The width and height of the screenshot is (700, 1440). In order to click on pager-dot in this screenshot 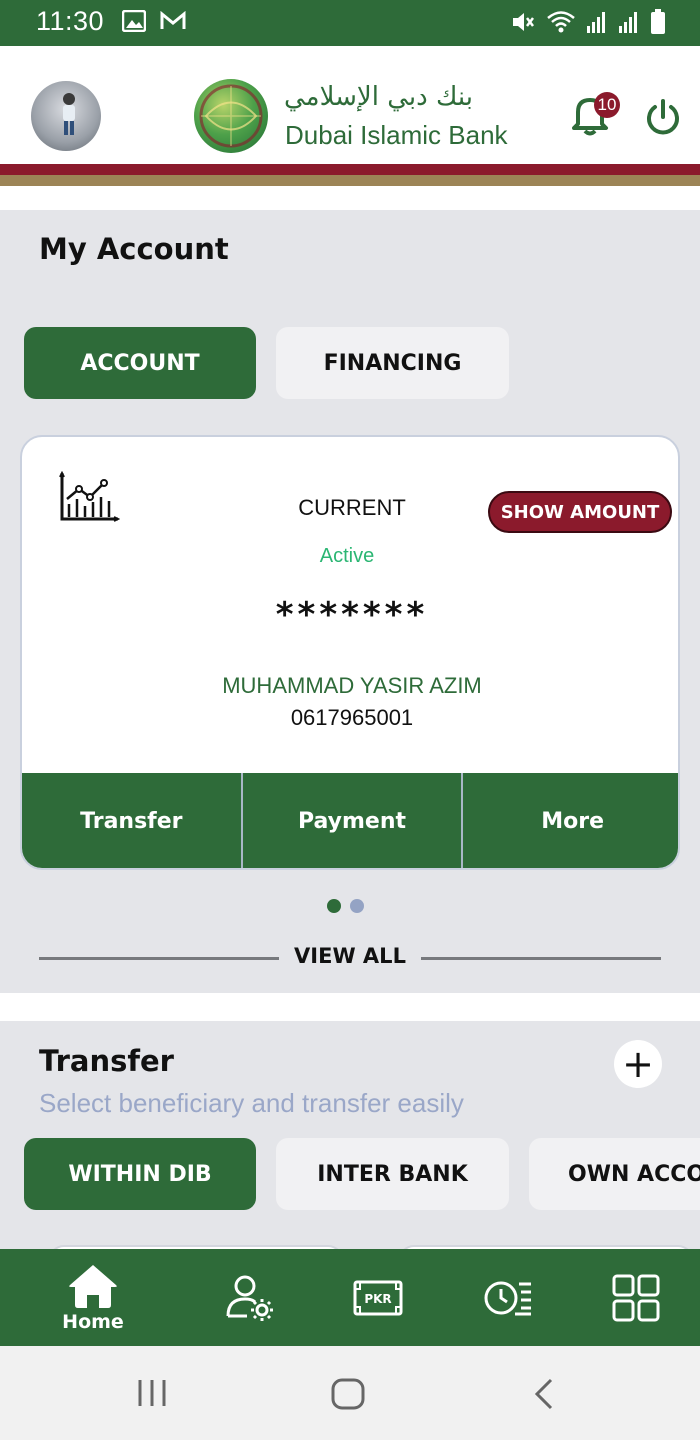, I will do `click(357, 906)`.